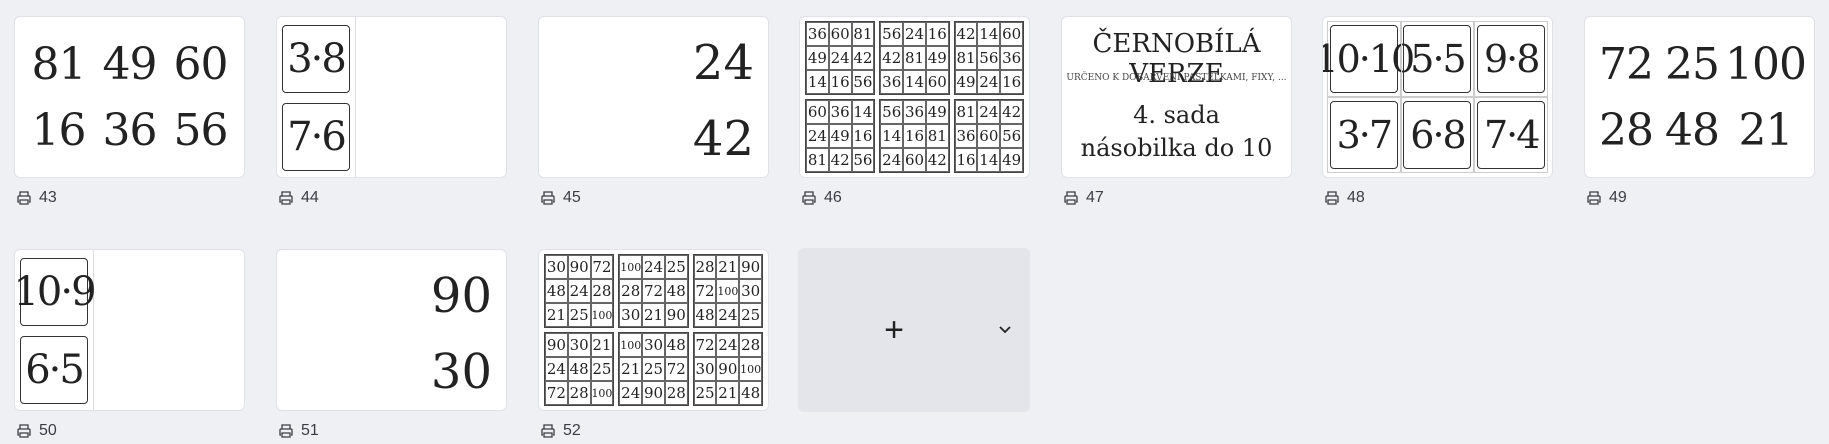 The image size is (1829, 444). What do you see at coordinates (705, 315) in the screenshot?
I see `table-cell: 48` at bounding box center [705, 315].